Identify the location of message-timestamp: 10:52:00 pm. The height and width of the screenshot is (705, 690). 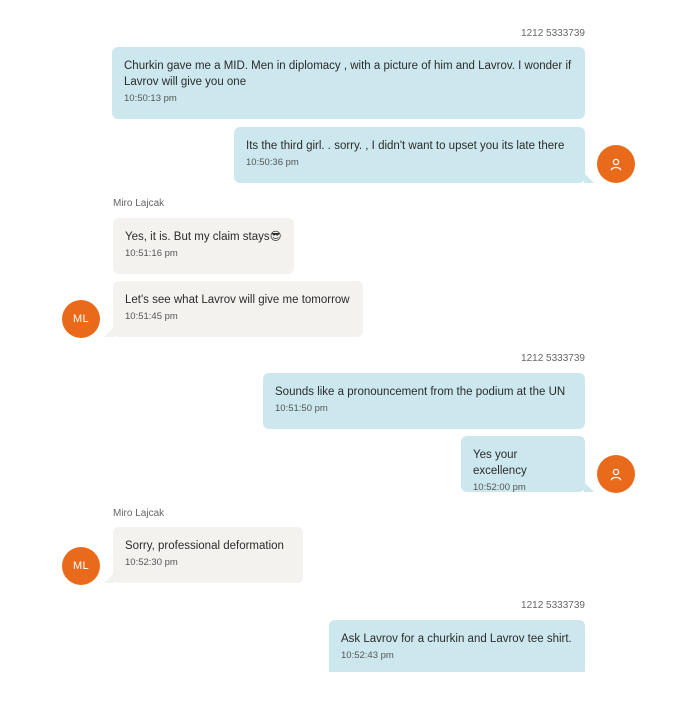
(499, 487).